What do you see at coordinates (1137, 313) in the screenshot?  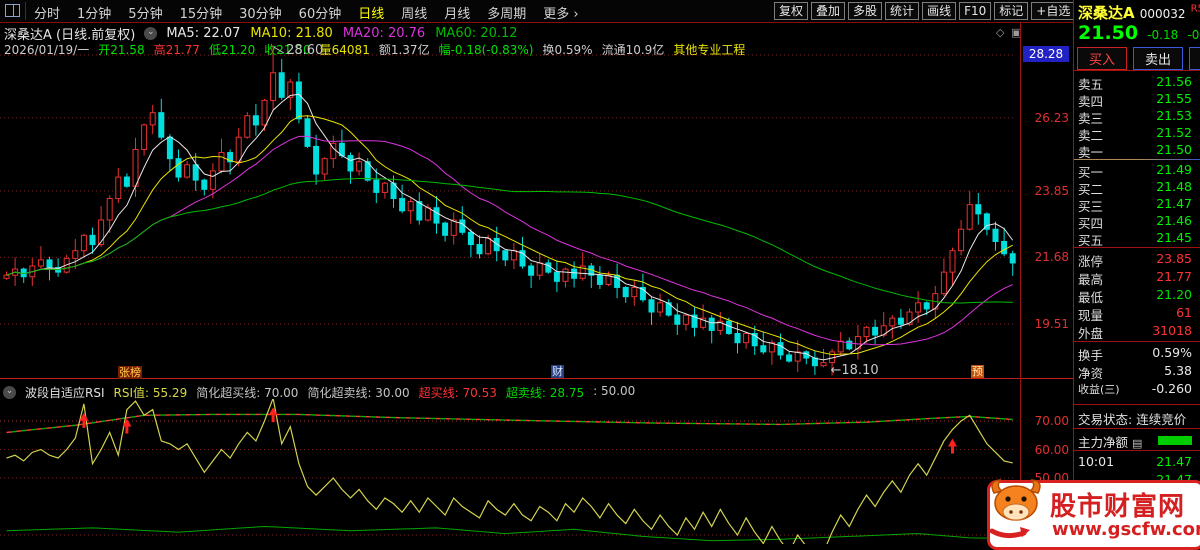 I see `stat-row: 现量61总` at bounding box center [1137, 313].